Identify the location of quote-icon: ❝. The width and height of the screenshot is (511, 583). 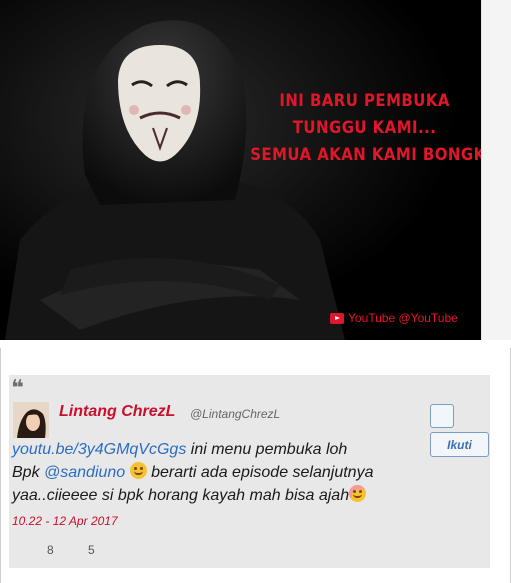
(17, 387).